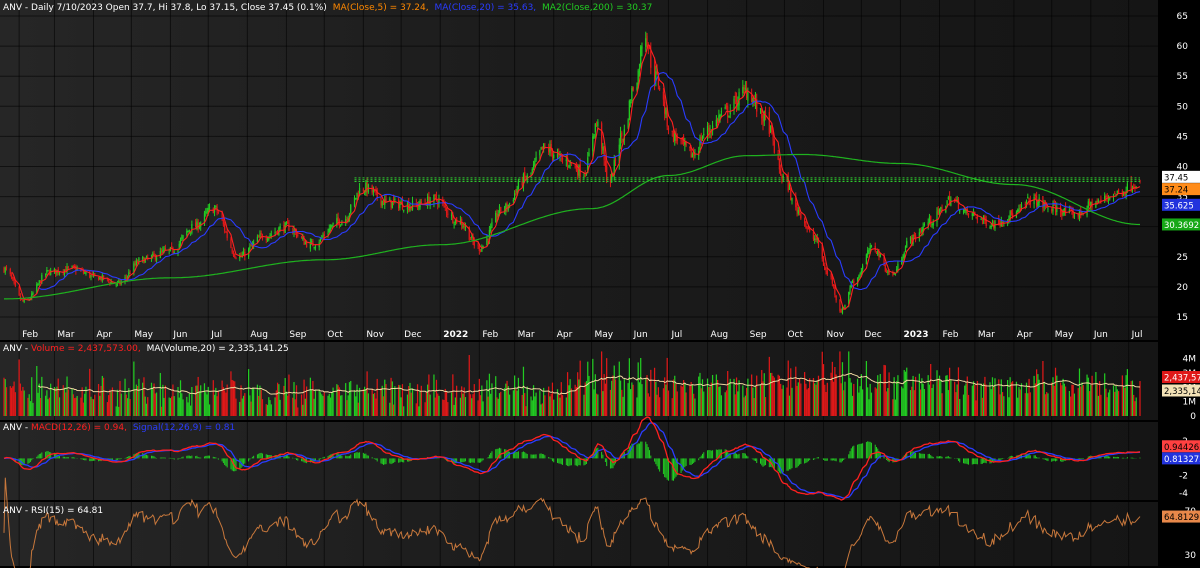 The height and width of the screenshot is (568, 1200). Describe the element at coordinates (951, 335) in the screenshot. I see `x-tick-label: Feb` at that location.